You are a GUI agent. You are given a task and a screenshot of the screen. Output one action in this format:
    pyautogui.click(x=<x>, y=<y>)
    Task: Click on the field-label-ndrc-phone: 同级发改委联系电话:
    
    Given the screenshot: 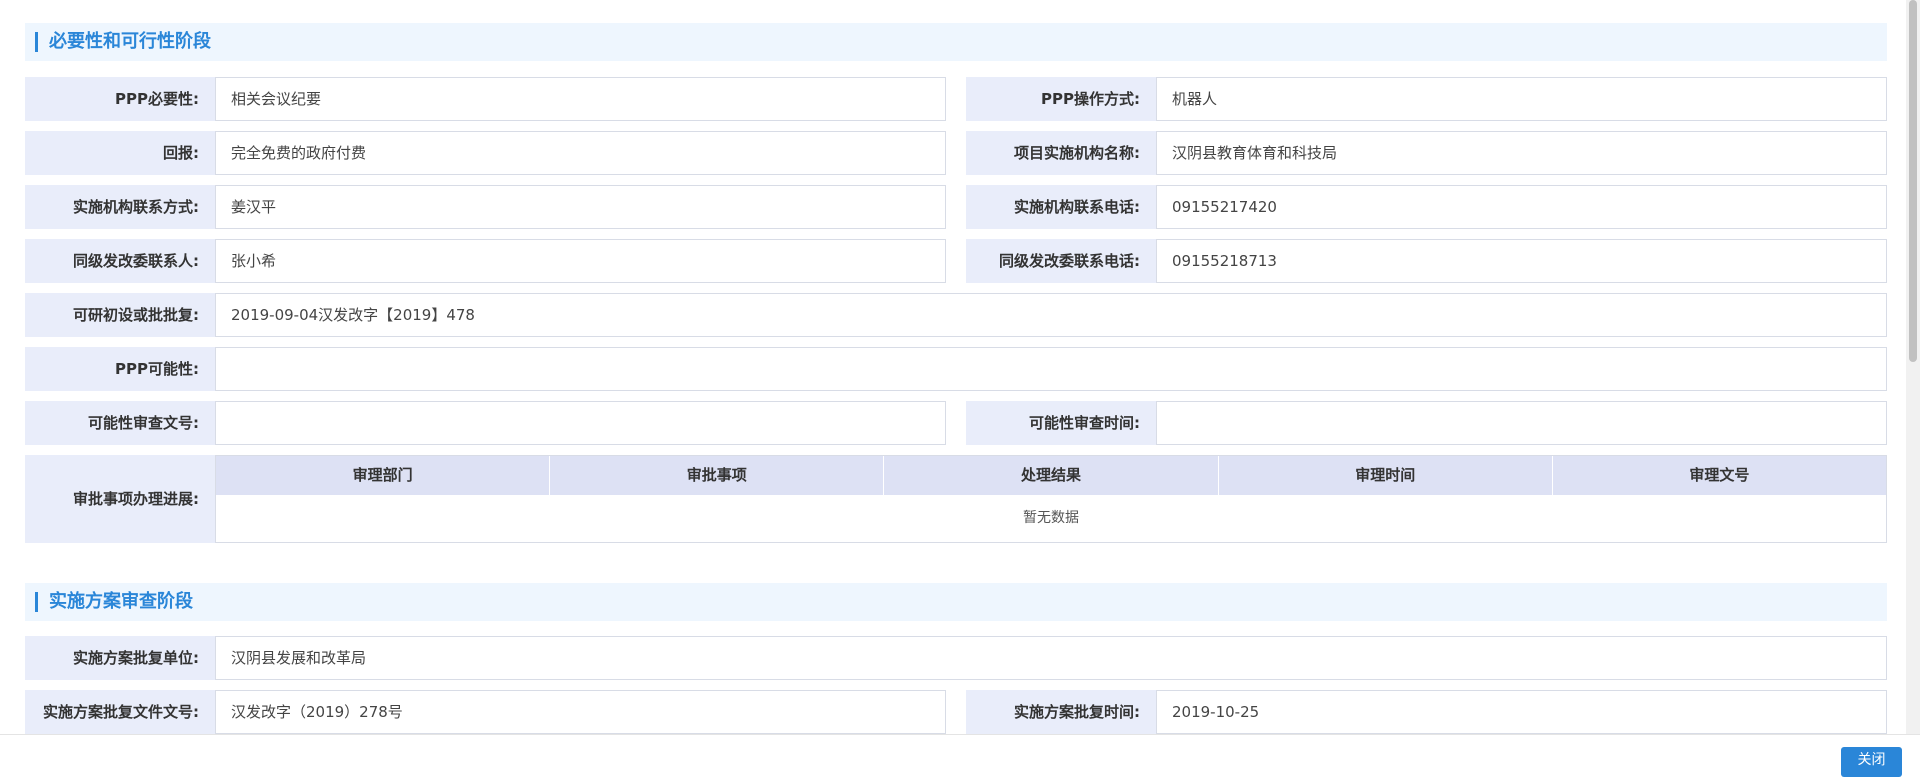 What is the action you would take?
    pyautogui.click(x=1061, y=261)
    